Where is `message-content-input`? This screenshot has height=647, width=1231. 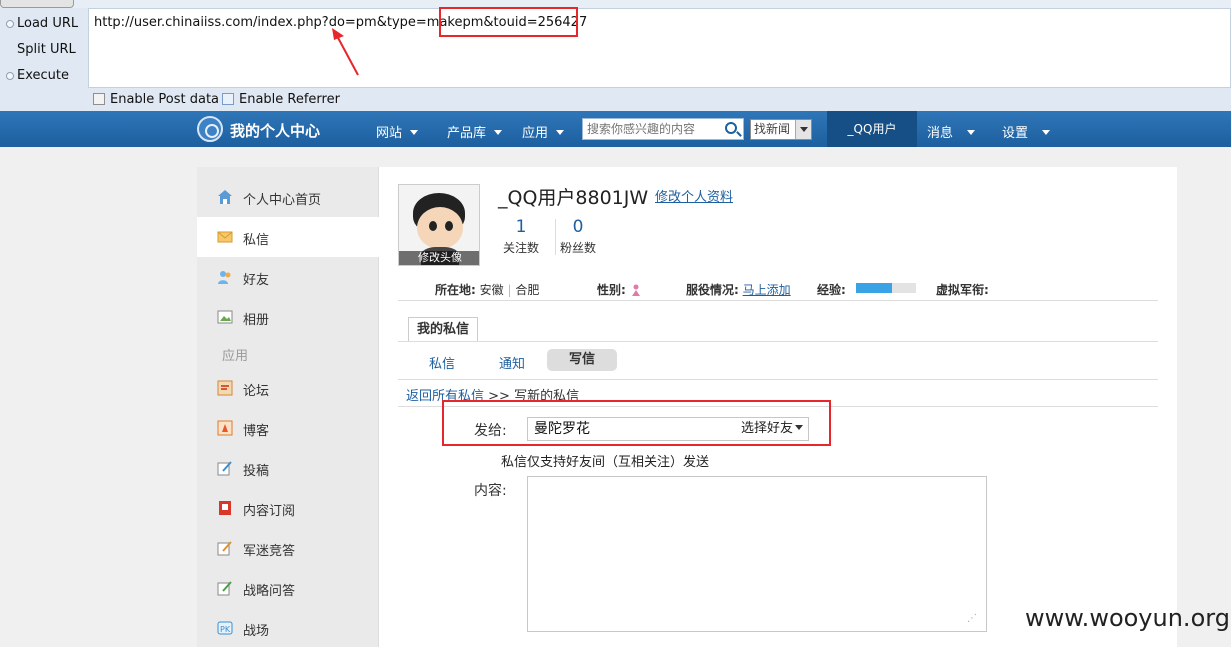
message-content-input is located at coordinates (757, 554).